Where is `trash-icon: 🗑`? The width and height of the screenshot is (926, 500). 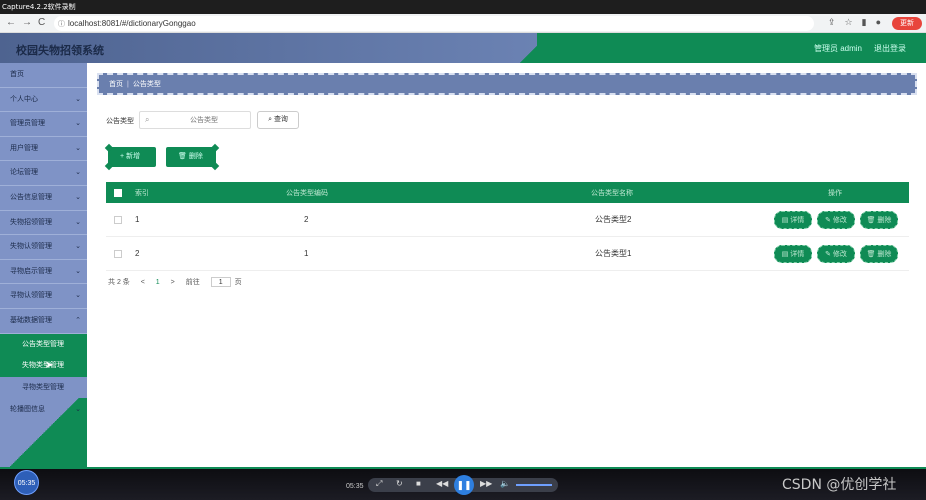 trash-icon: 🗑 is located at coordinates (183, 156).